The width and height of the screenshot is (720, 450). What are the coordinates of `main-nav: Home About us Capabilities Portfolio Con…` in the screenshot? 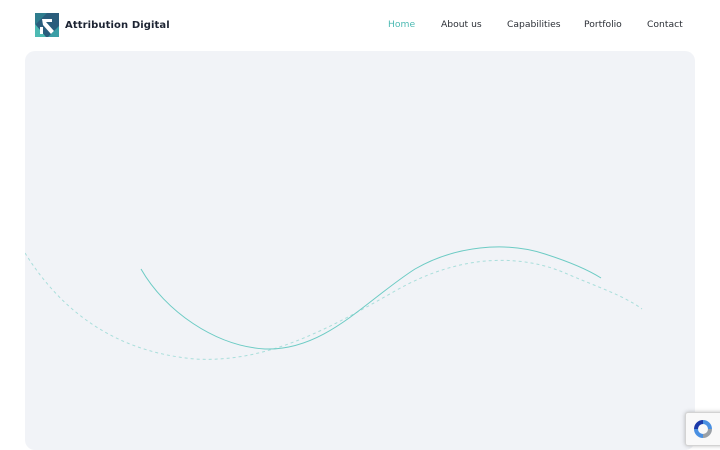 It's located at (360, 26).